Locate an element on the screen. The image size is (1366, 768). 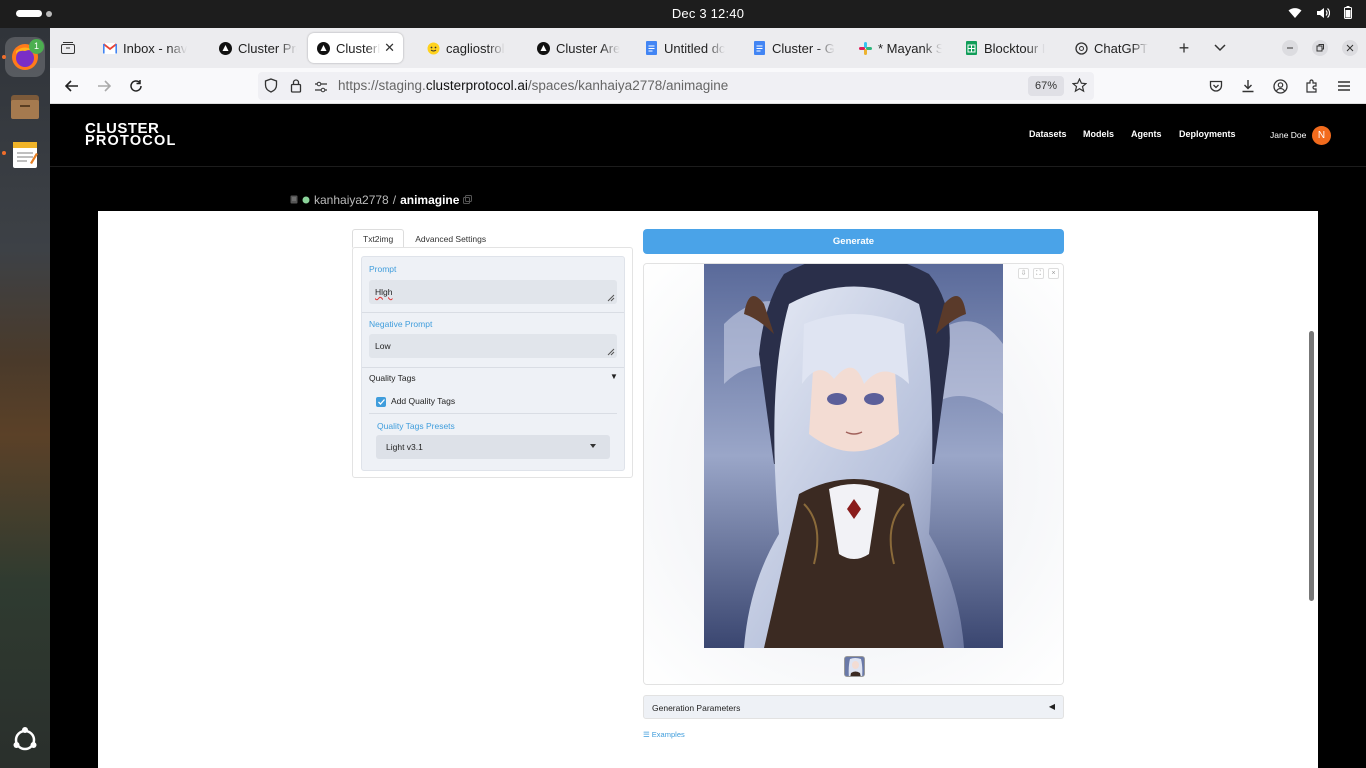
running-indicator is located at coordinates (4, 153).